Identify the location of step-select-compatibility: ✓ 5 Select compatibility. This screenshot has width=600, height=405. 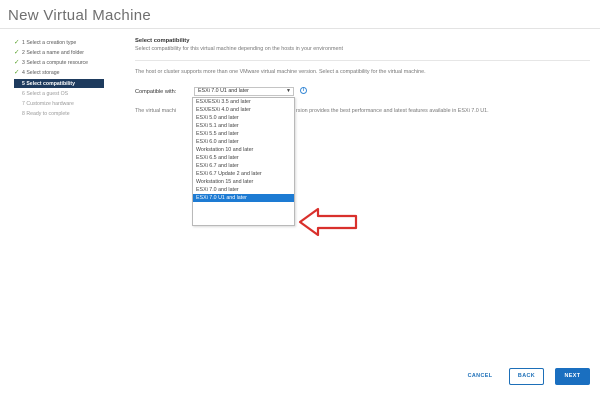
(59, 83).